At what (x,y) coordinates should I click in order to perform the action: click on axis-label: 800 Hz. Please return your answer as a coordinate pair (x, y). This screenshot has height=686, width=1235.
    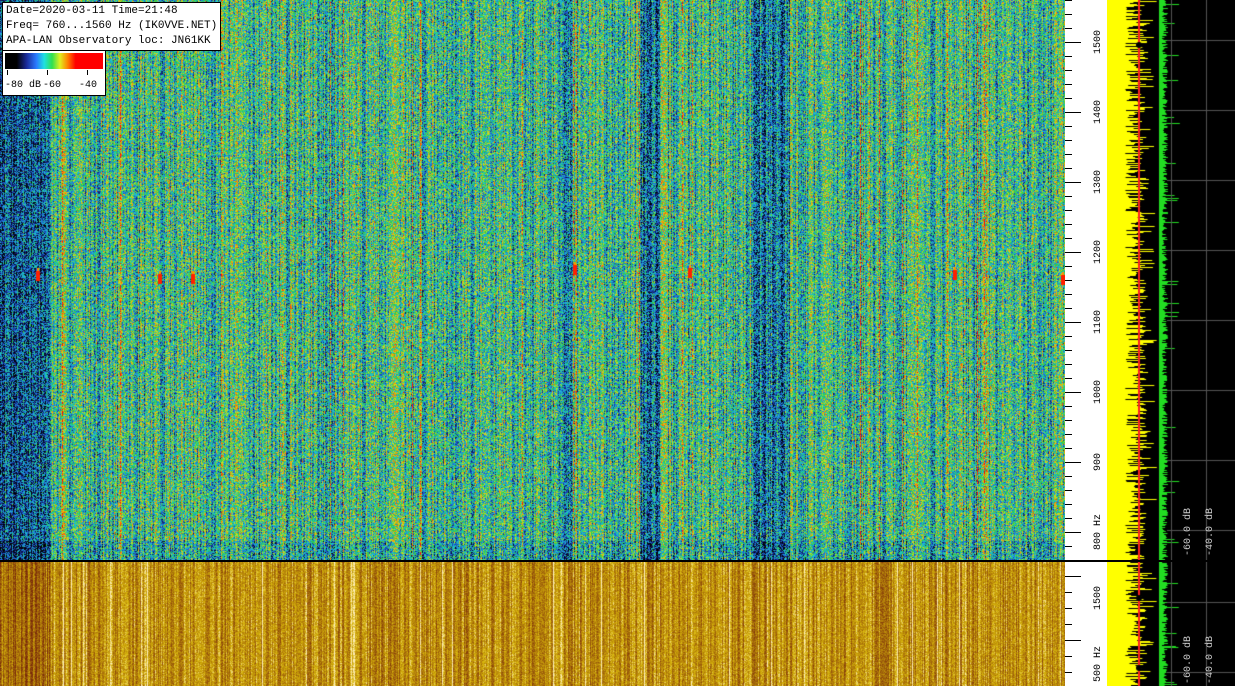
    Looking at the image, I should click on (1098, 531).